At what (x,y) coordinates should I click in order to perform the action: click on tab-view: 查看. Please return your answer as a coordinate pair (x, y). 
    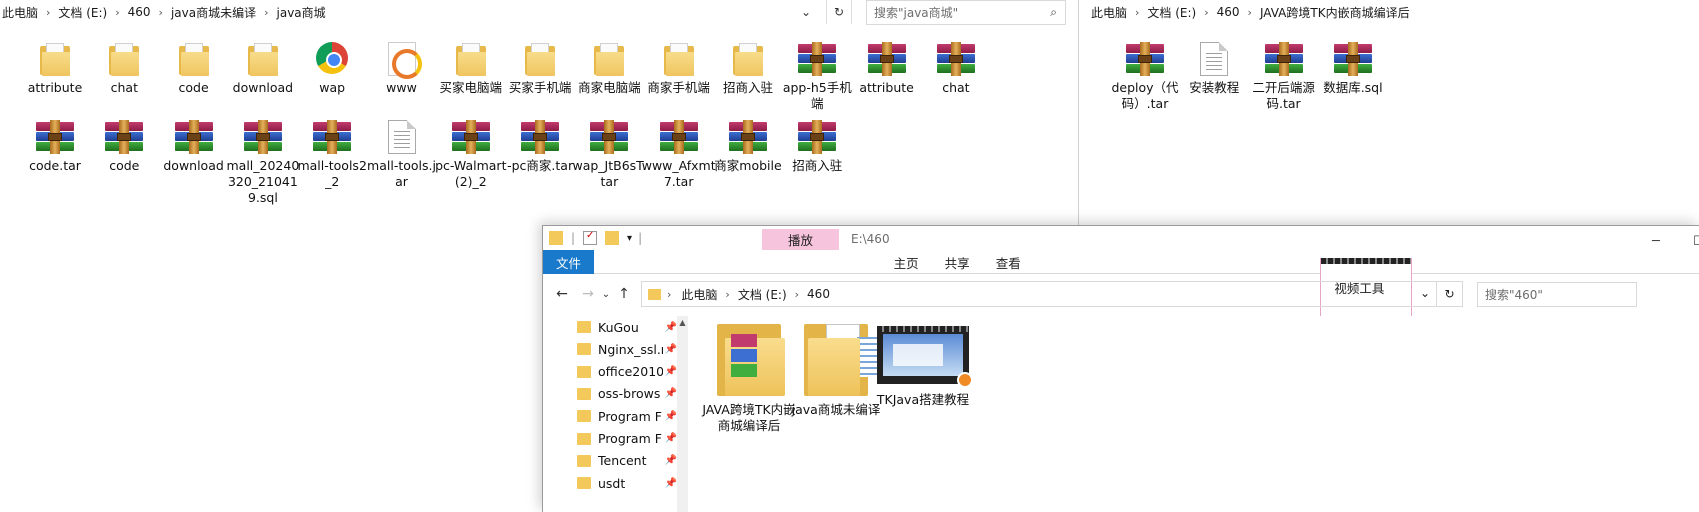
    Looking at the image, I should click on (1008, 262).